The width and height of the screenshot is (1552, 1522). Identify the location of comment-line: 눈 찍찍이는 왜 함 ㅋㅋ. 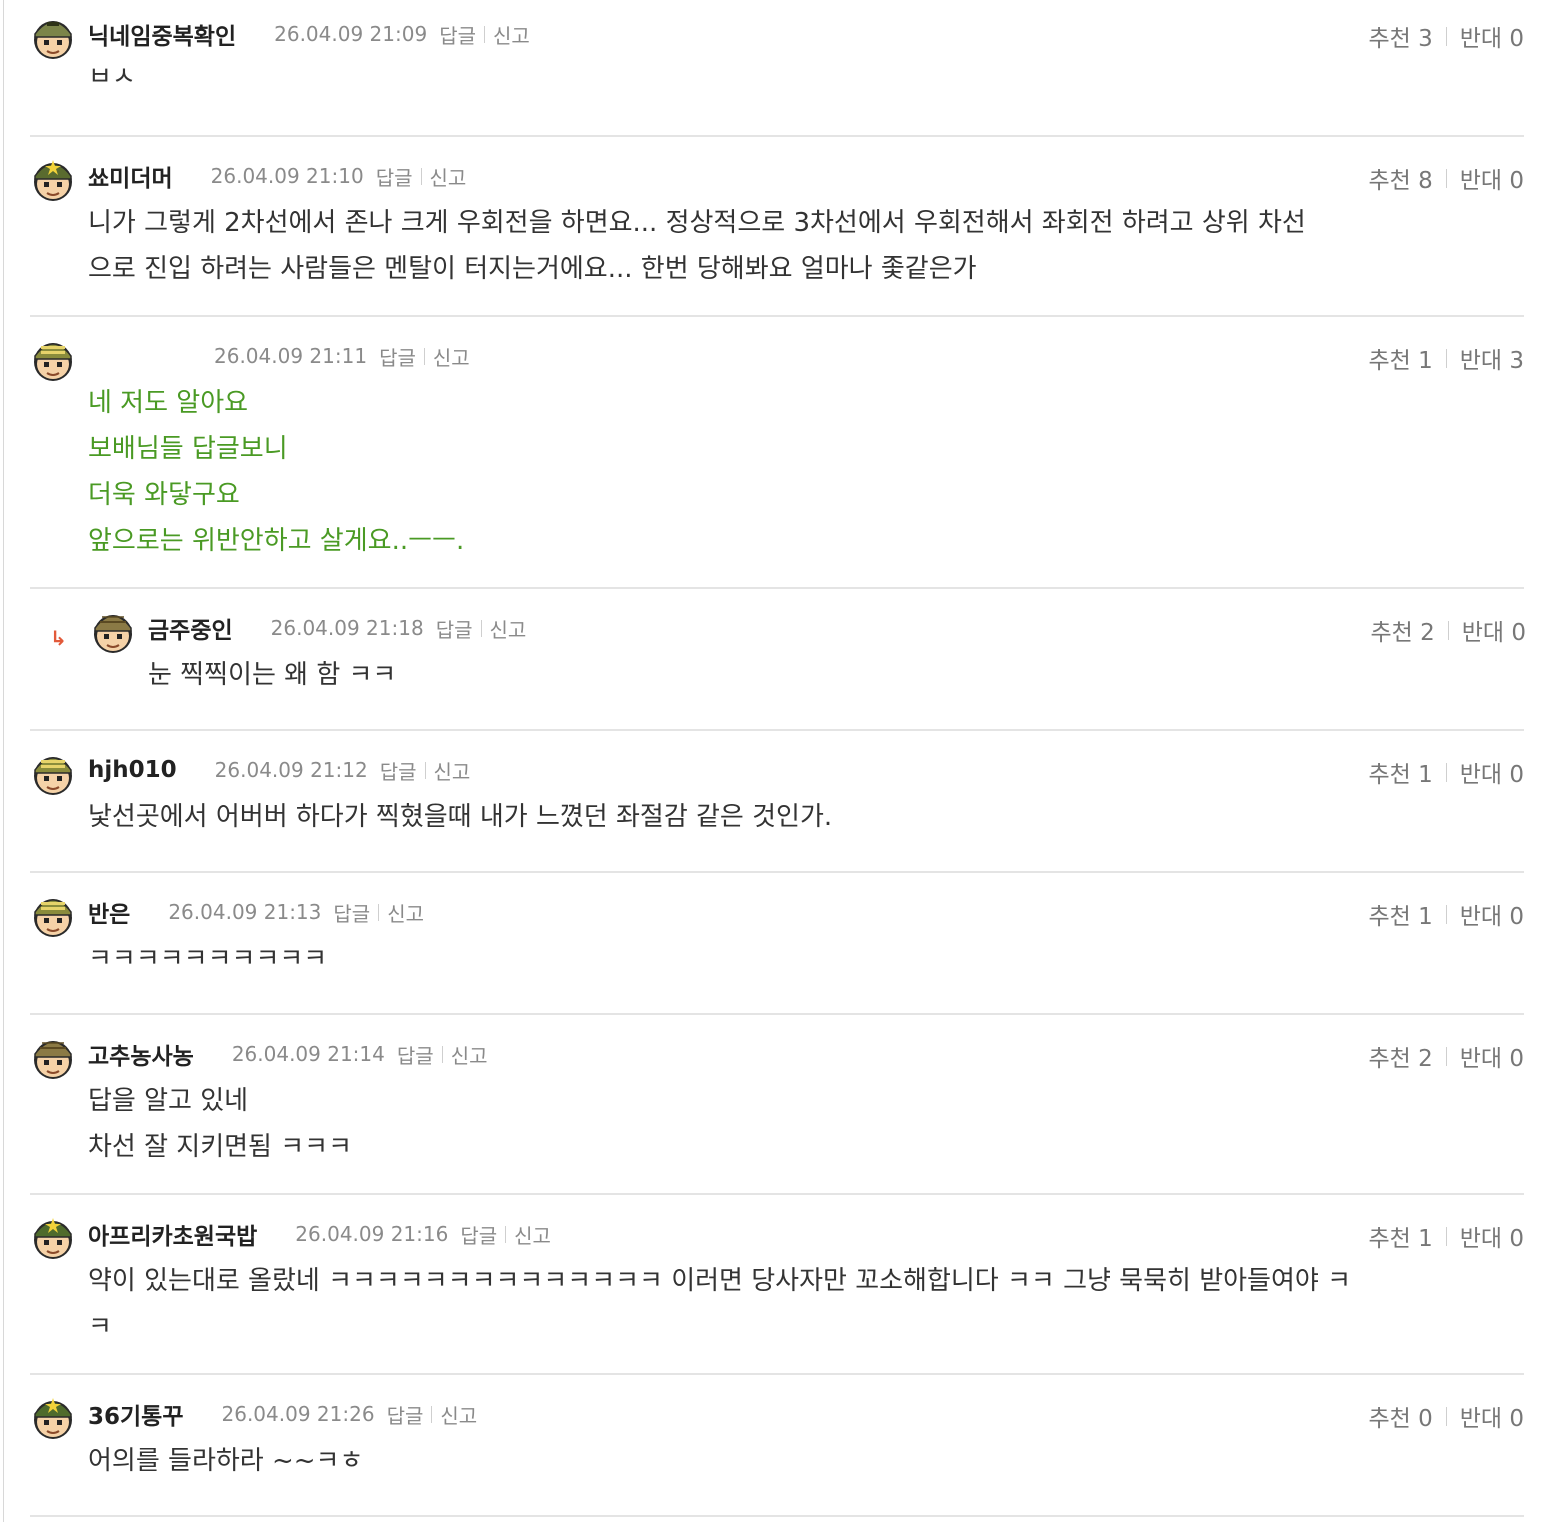
(272, 675).